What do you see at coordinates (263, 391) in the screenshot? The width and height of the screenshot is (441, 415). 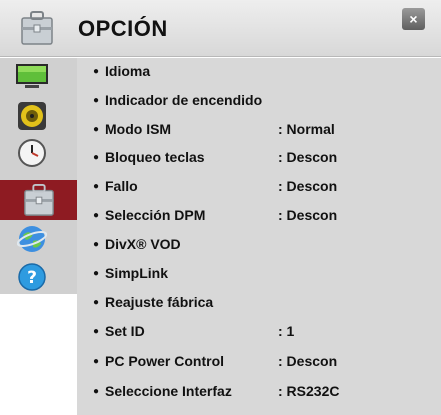 I see `menu-item-seleccione-interfaz: ● Seleccione Interfaz : RS232C` at bounding box center [263, 391].